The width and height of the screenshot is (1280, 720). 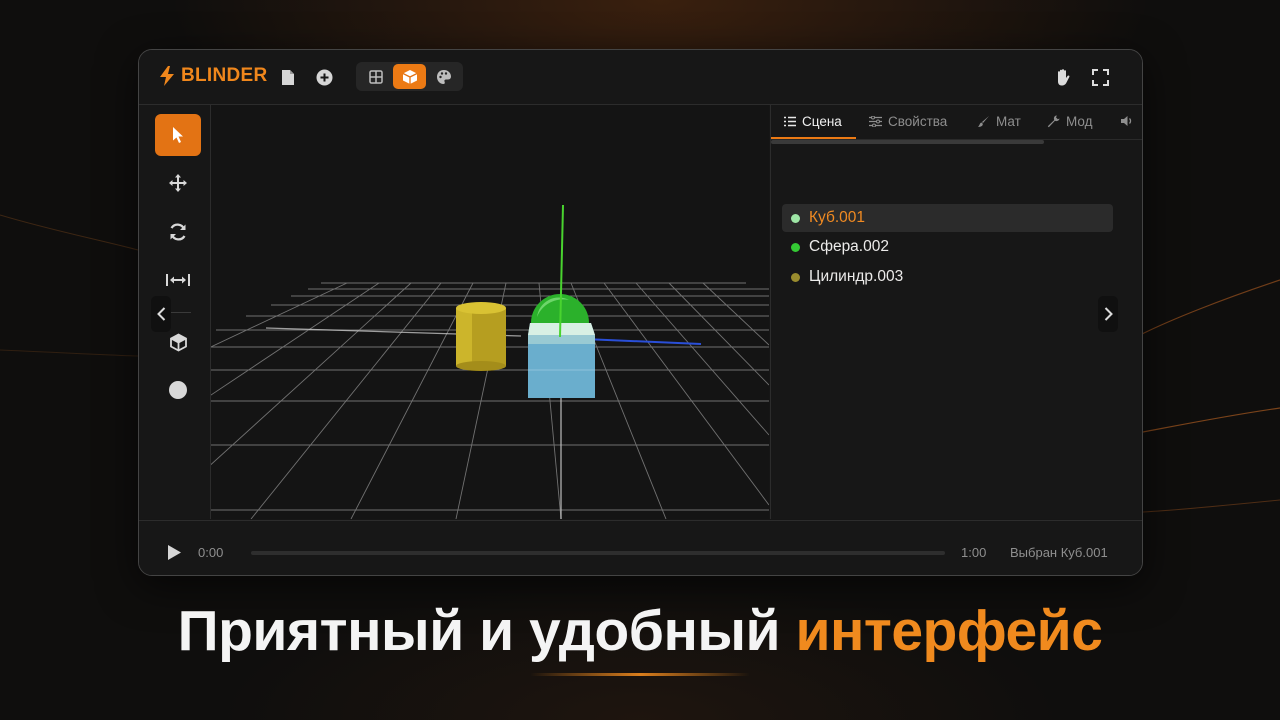 I want to click on outliner-item-cube: Куб.001, so click(x=947, y=218).